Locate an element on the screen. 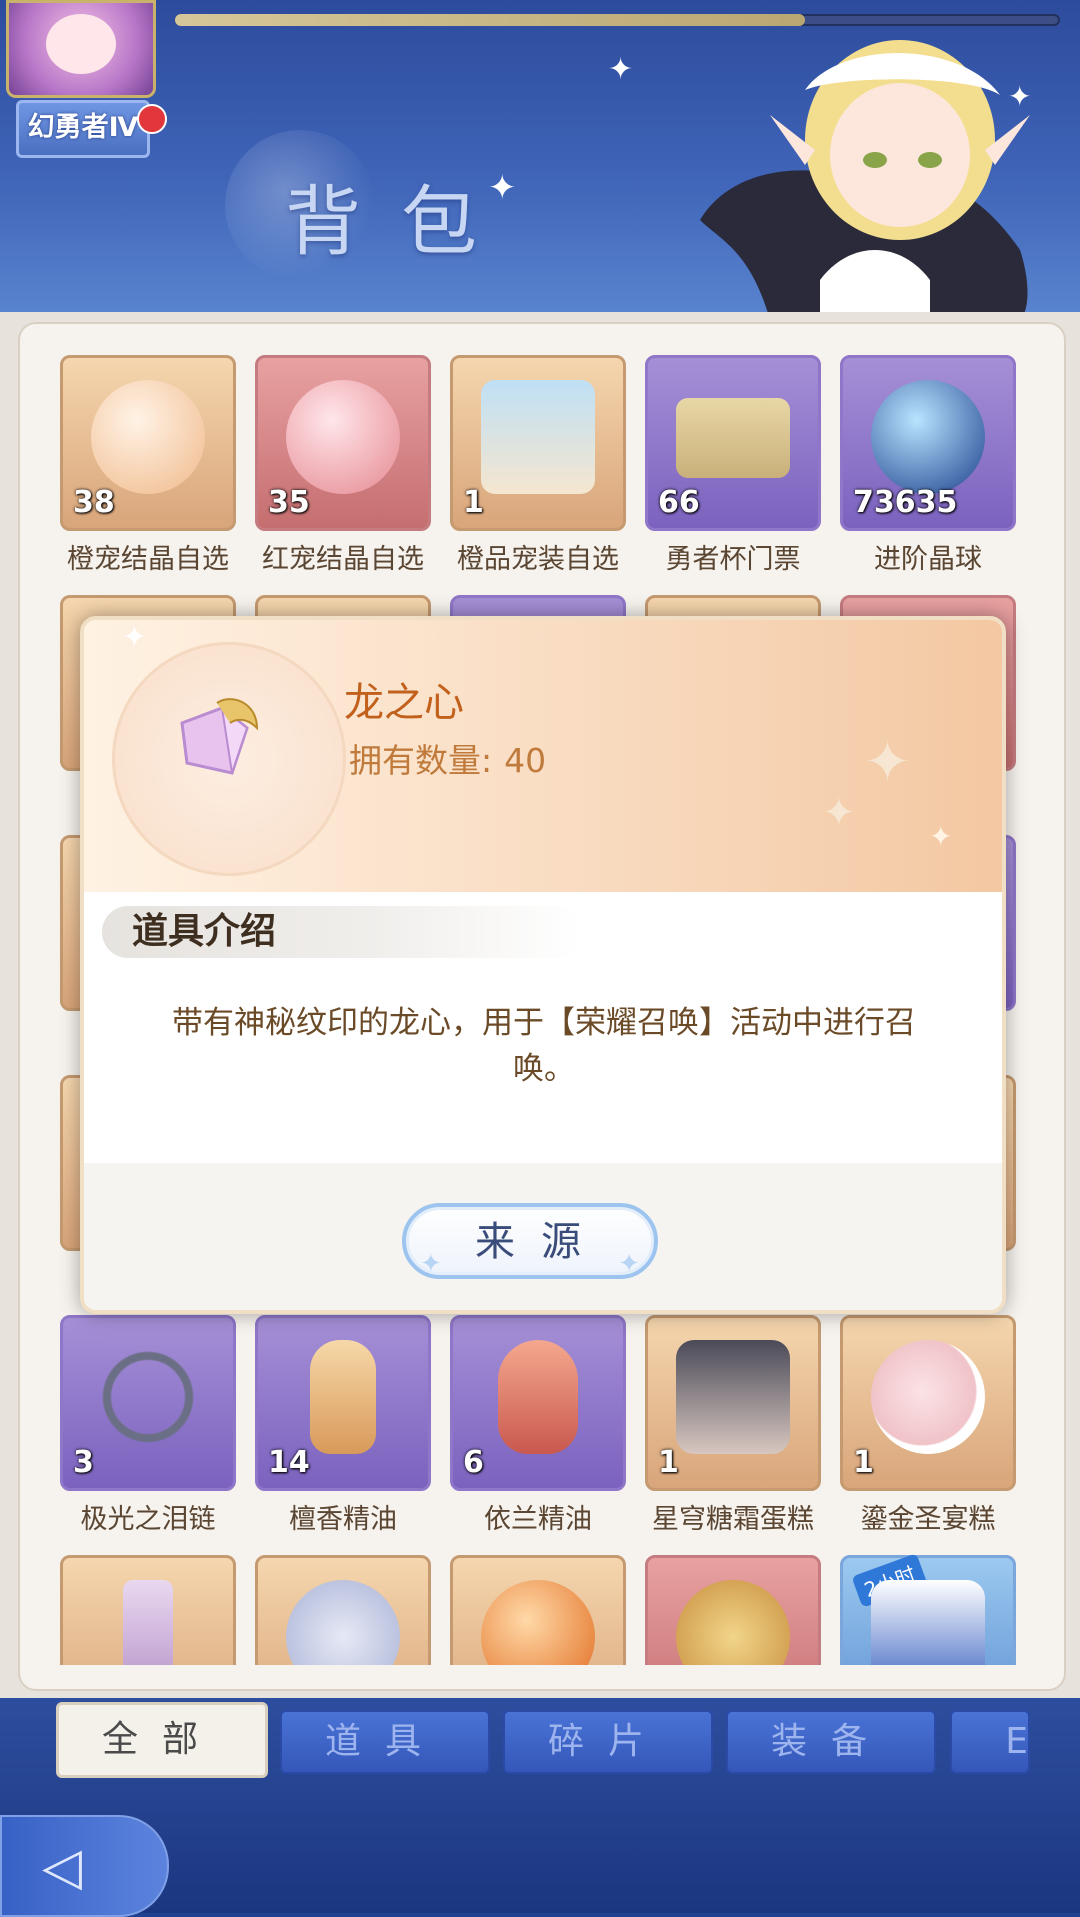 The width and height of the screenshot is (1080, 1917). owned-quantity-value: 40 is located at coordinates (525, 760).